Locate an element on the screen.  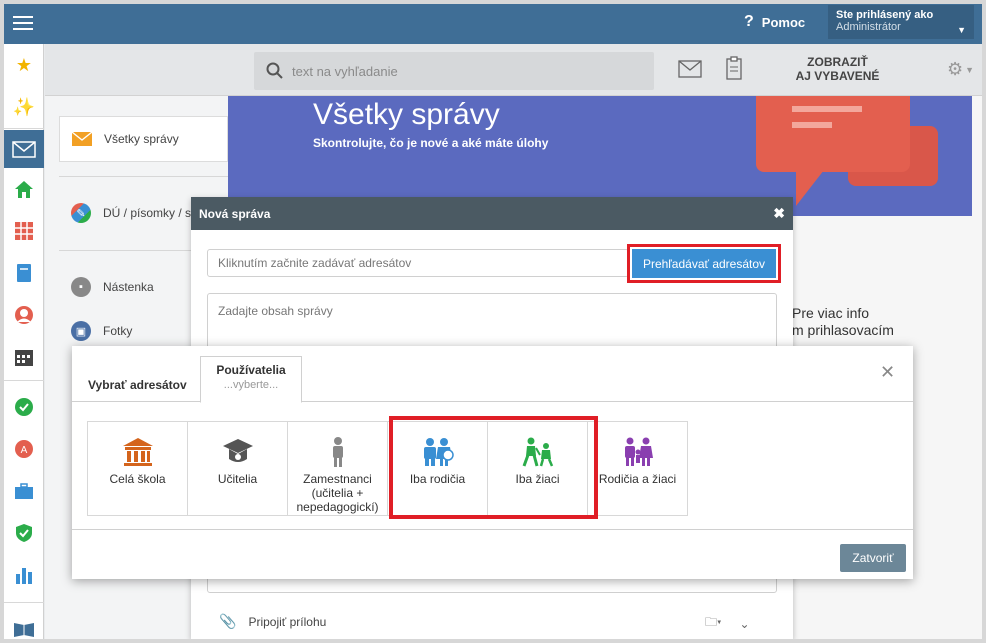
shield-icon is located at coordinates (24, 533).